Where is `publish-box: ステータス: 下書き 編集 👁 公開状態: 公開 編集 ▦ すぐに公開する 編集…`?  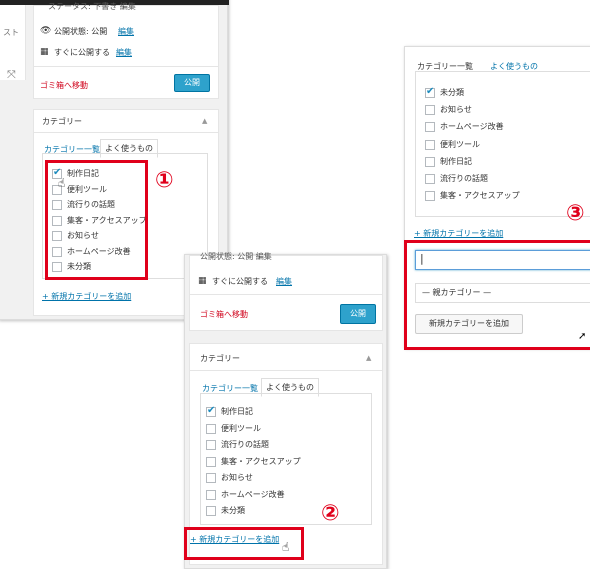 publish-box: ステータス: 下書き 編集 👁 公開状態: 公開 編集 ▦ すぐに公開する 編集… is located at coordinates (126, 50).